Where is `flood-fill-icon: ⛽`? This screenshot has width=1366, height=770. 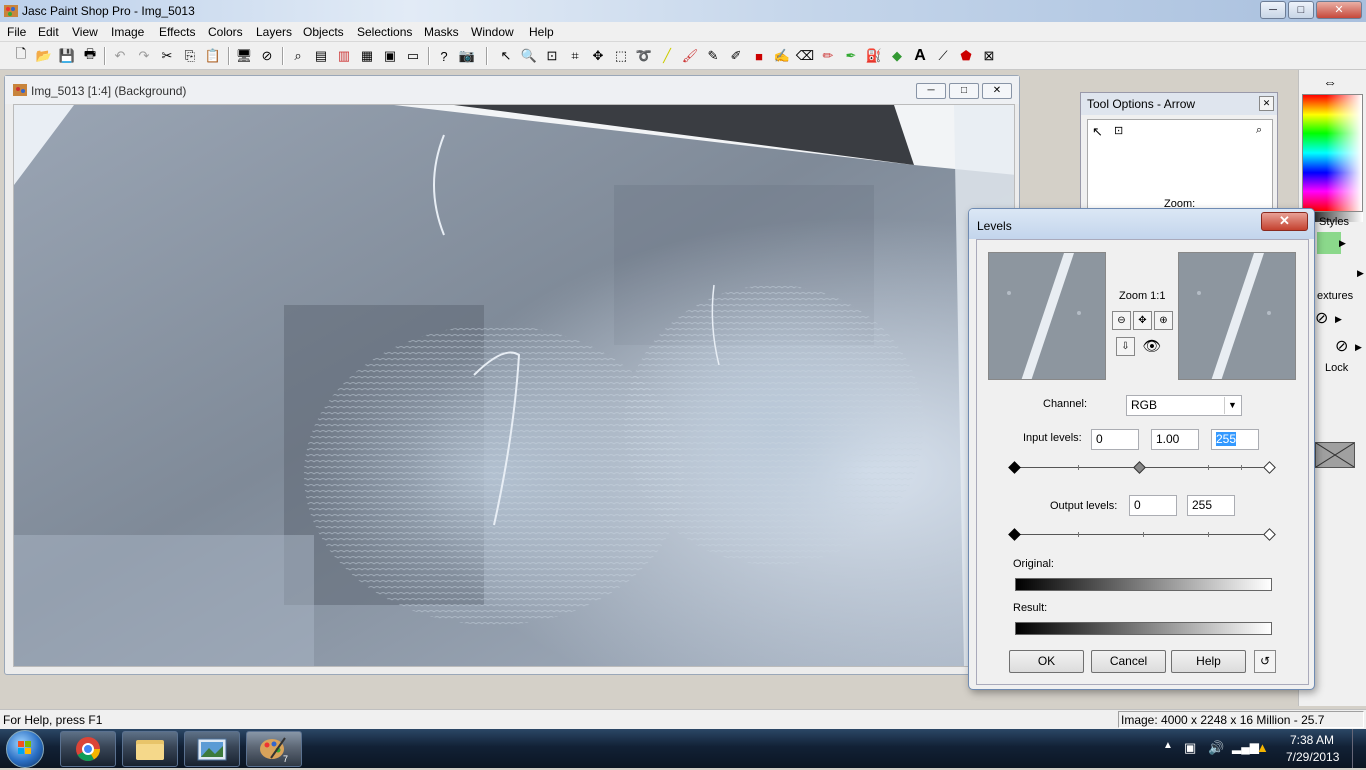 flood-fill-icon: ⛽ is located at coordinates (874, 56).